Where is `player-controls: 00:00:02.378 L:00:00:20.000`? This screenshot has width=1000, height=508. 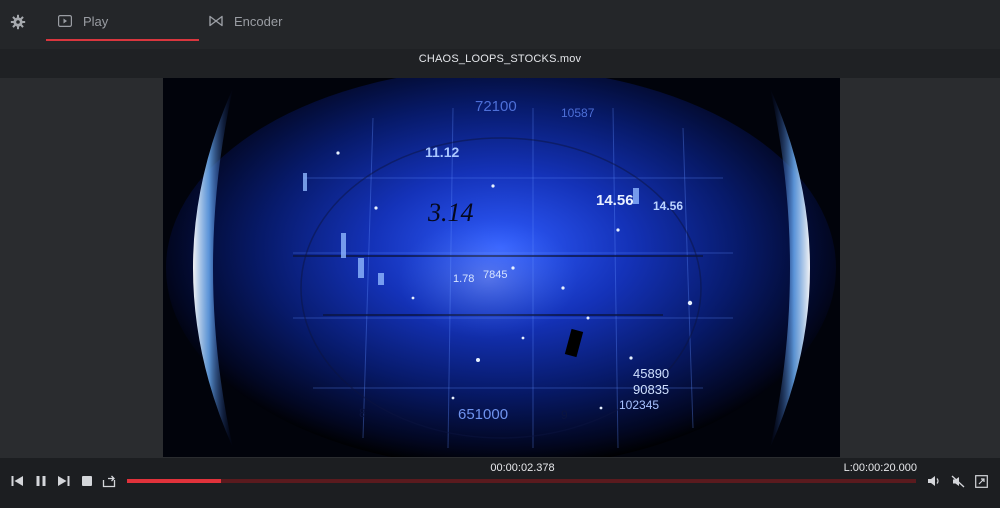
player-controls: 00:00:02.378 L:00:00:20.000 is located at coordinates (500, 483).